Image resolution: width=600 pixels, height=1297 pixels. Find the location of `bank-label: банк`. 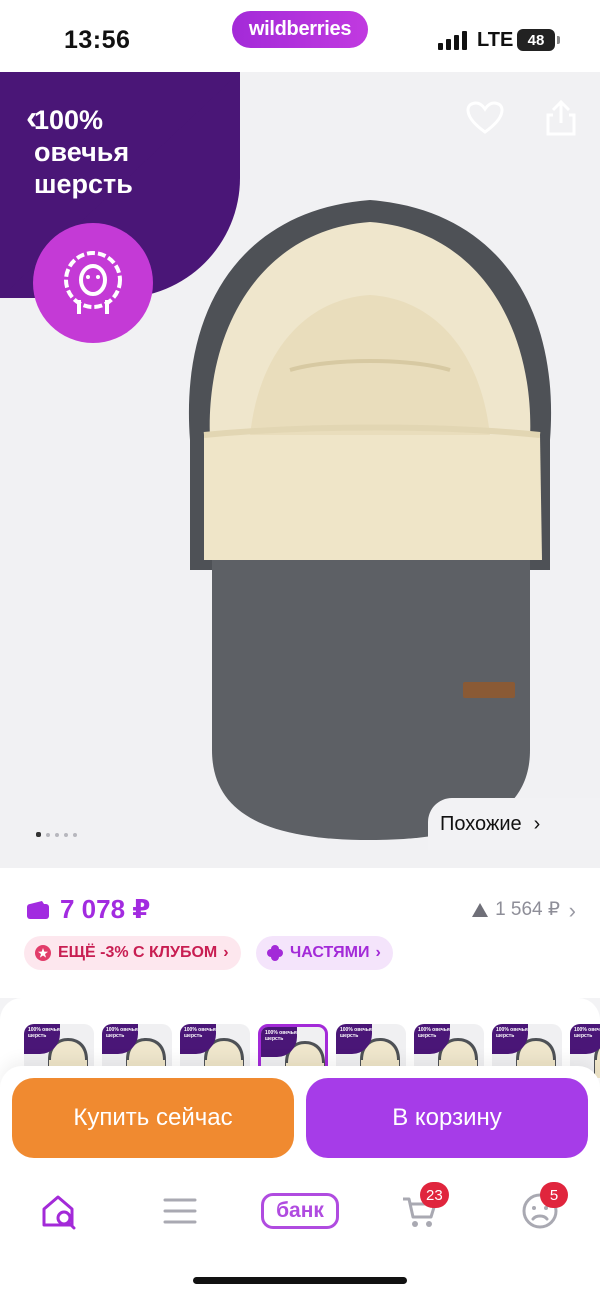

bank-label: банк is located at coordinates (300, 1211).